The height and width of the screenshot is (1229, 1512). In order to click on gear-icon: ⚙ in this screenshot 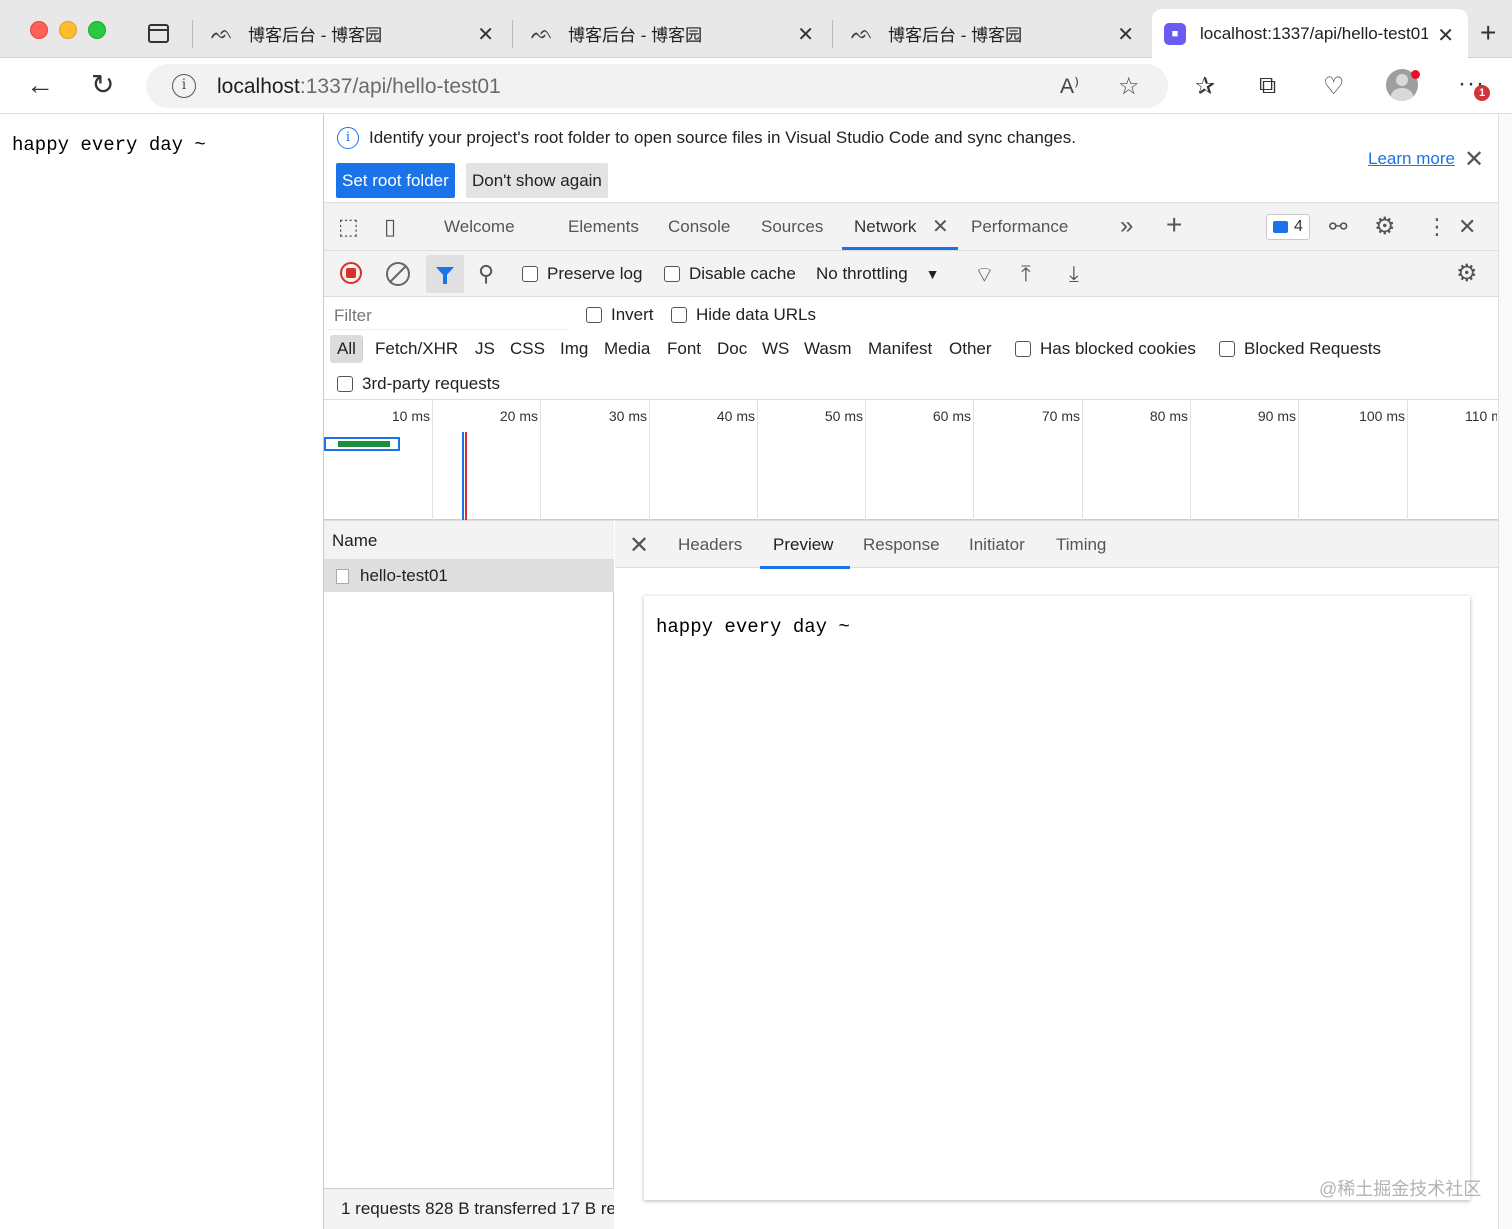, I will do `click(1385, 226)`.